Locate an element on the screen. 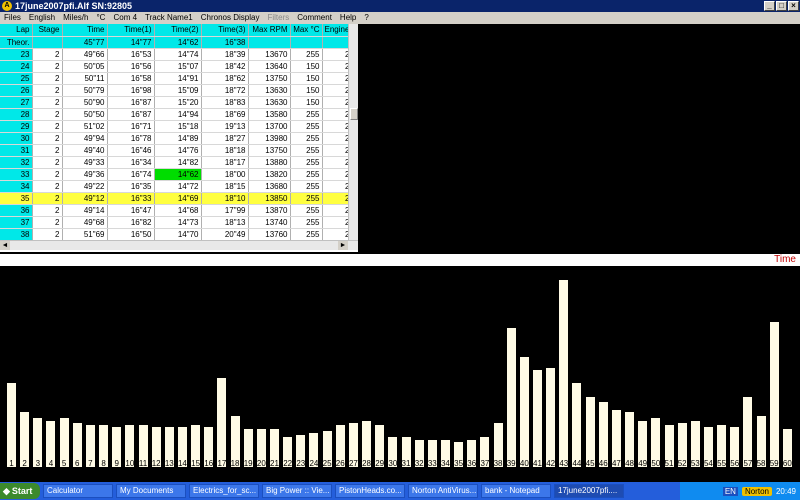 The image size is (800, 500). column-header: Stage is located at coordinates (47, 30).